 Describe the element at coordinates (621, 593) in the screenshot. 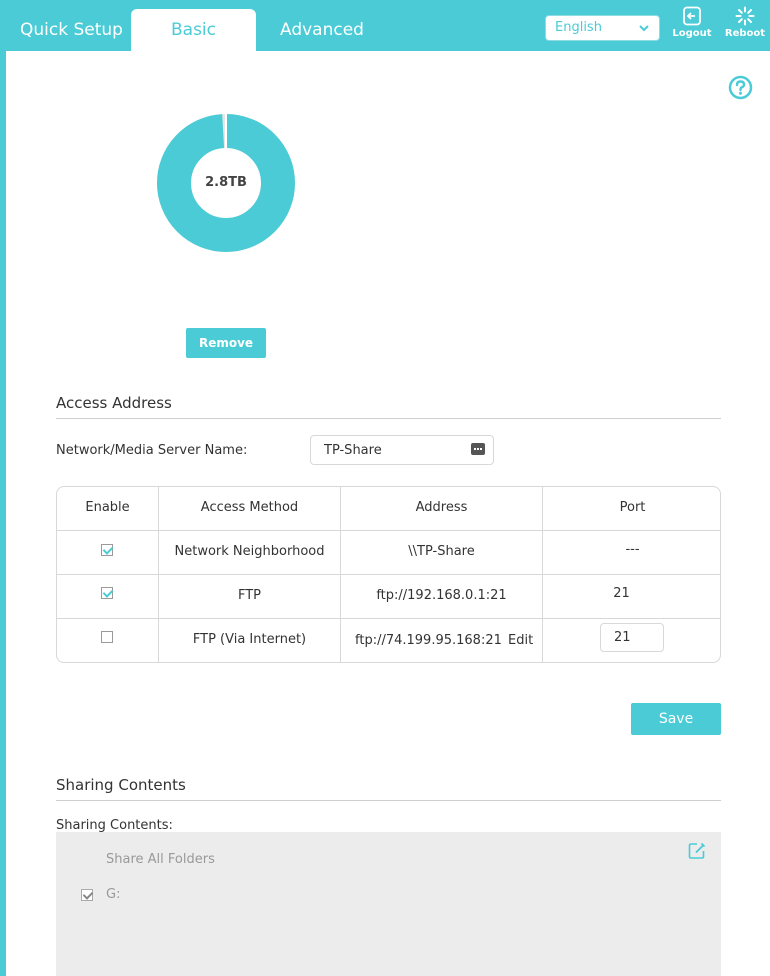

I see `table-cell-port: 21` at that location.